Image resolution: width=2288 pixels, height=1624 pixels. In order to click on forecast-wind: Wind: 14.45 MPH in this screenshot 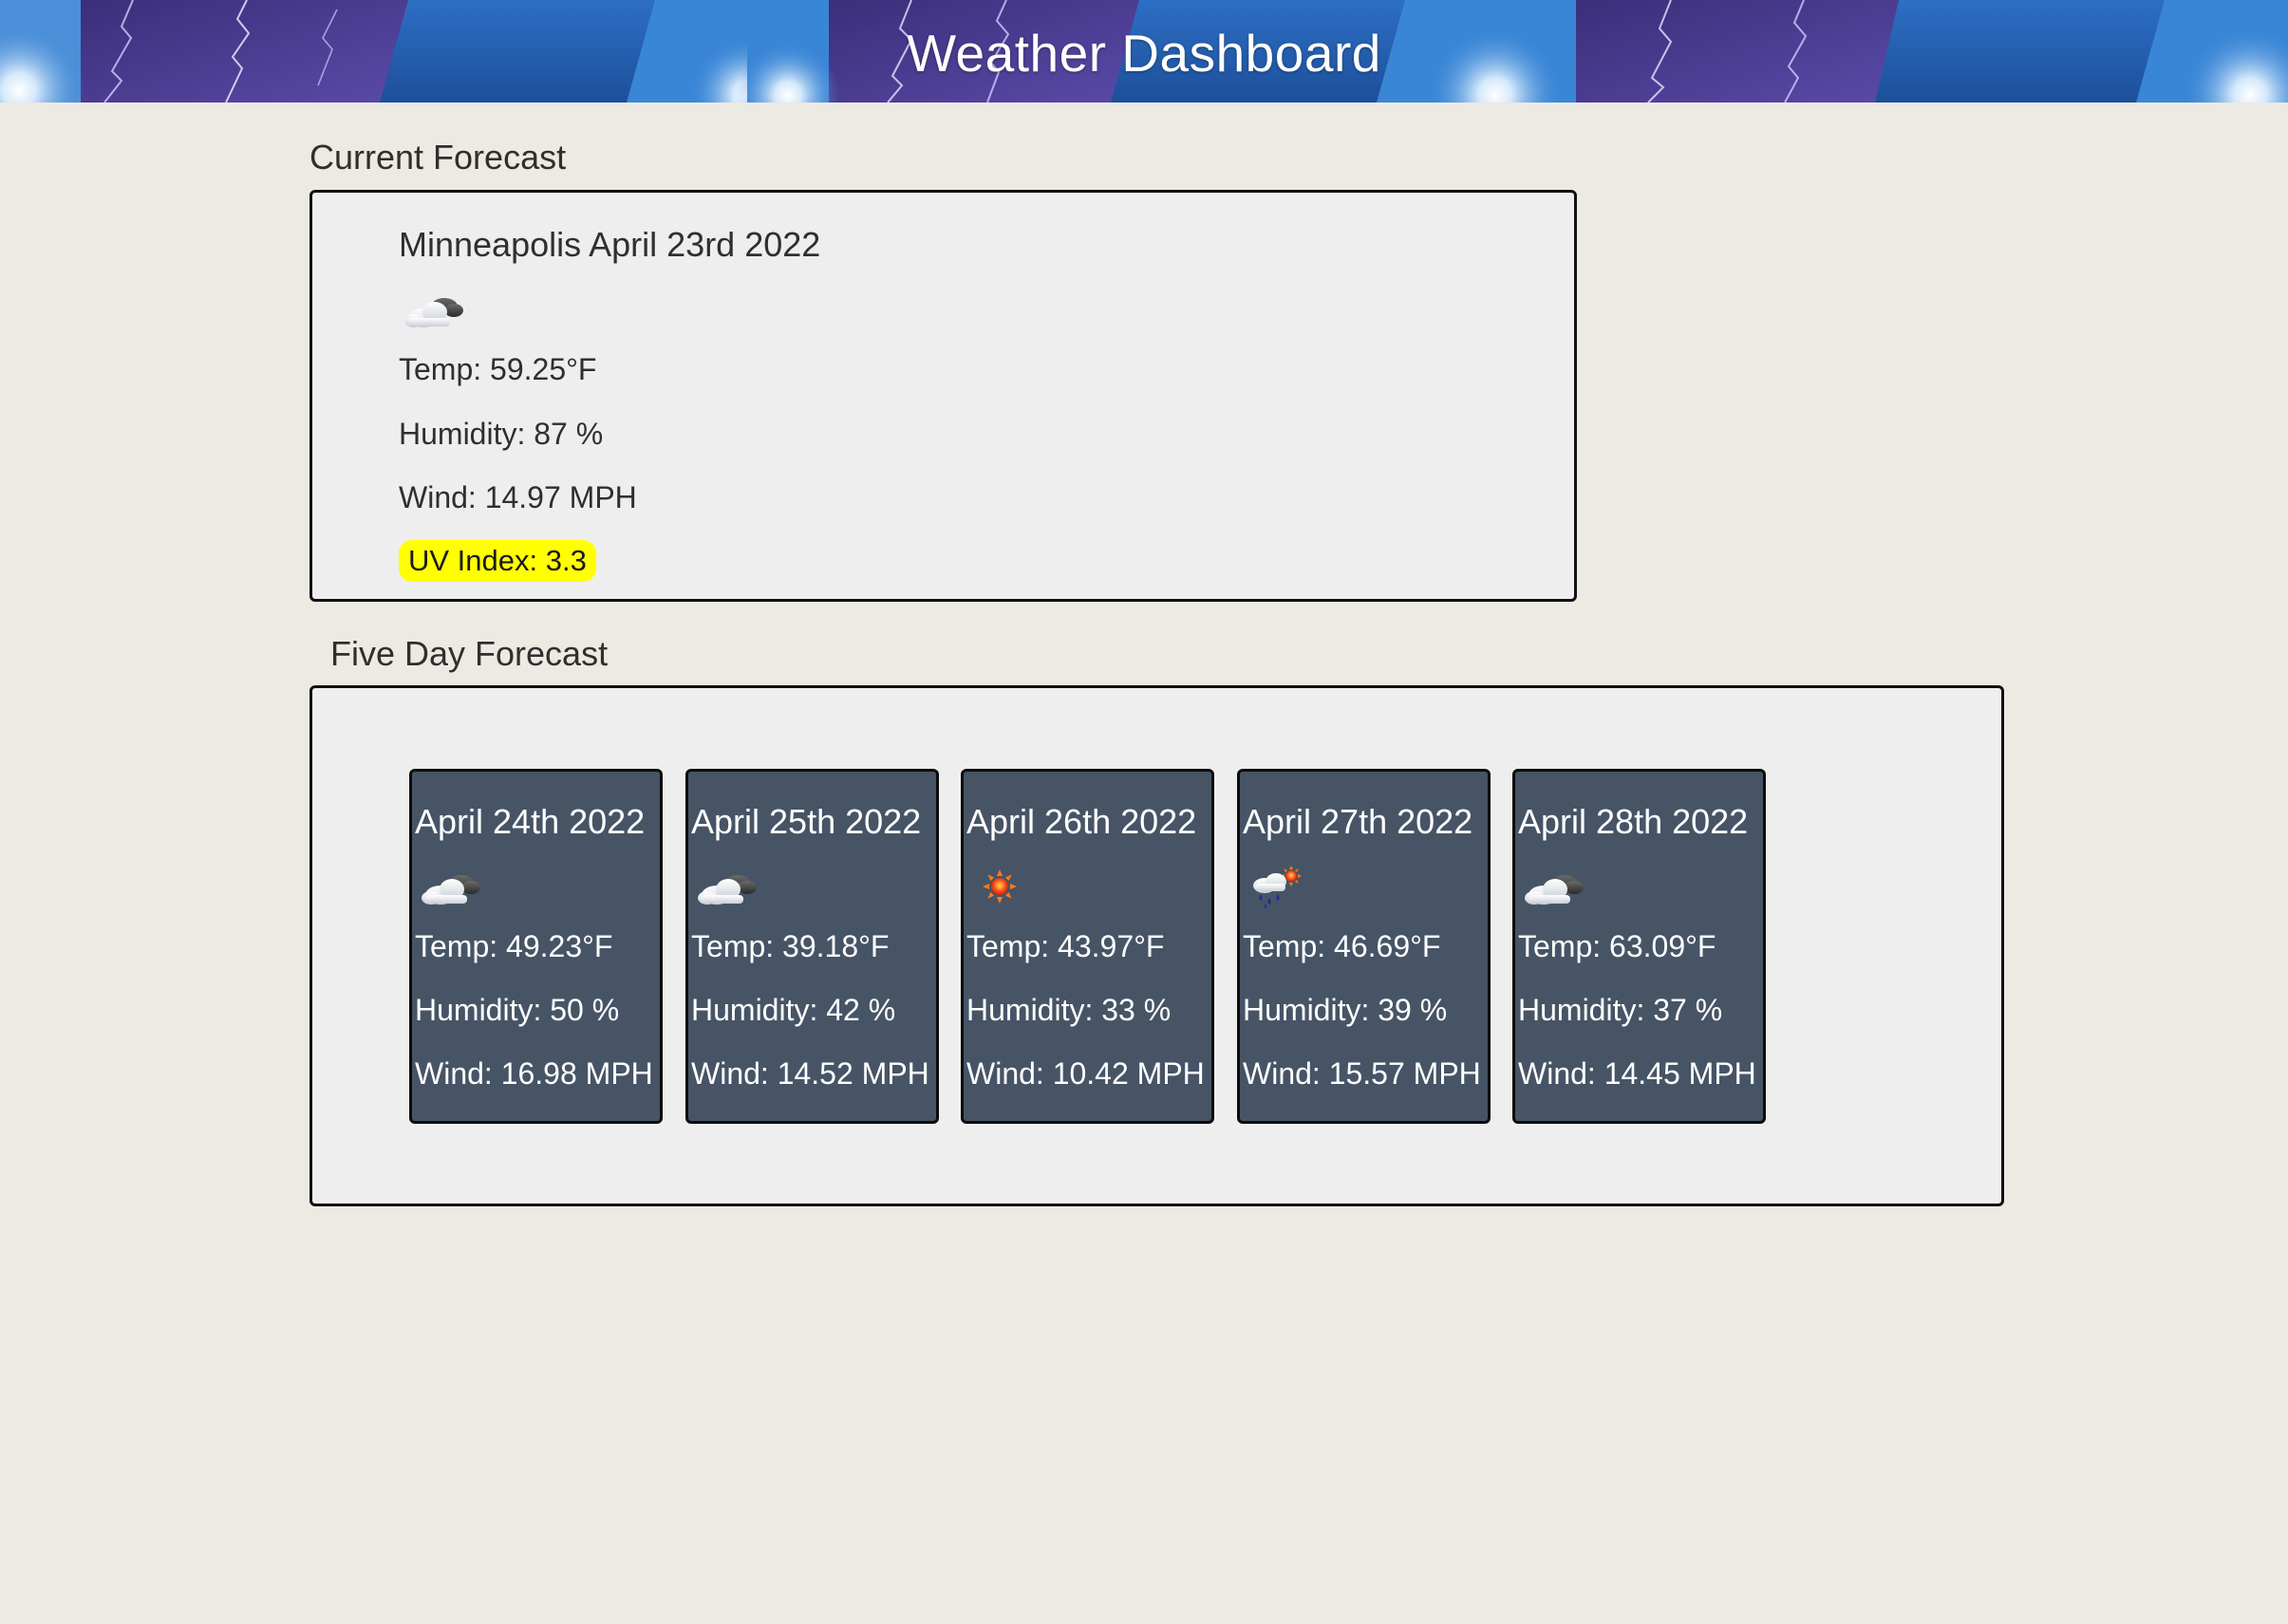, I will do `click(1637, 1074)`.